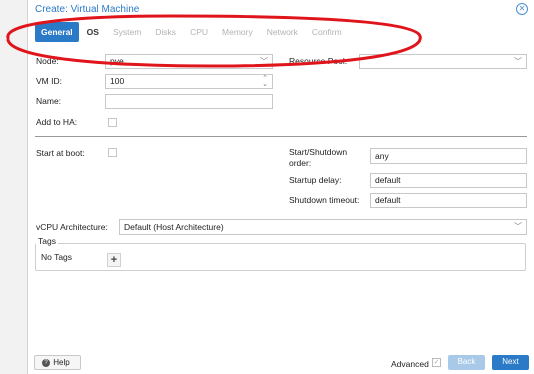  What do you see at coordinates (282, 32) in the screenshot?
I see `tab-network: Network` at bounding box center [282, 32].